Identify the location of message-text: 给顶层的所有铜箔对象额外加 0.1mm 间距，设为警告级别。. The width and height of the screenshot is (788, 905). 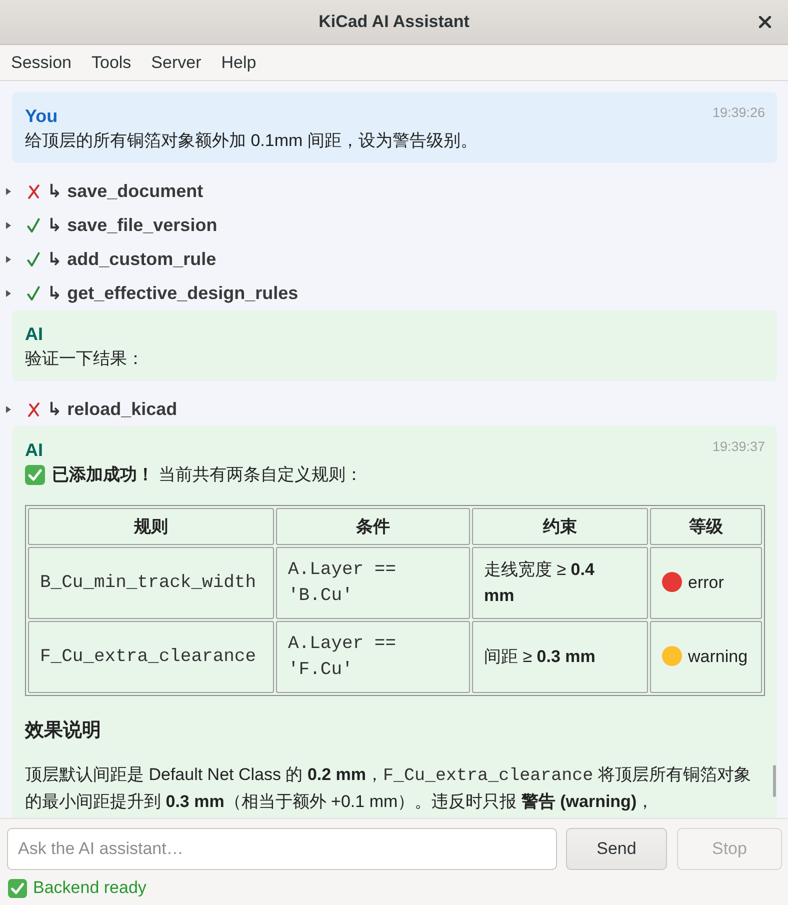
(251, 141).